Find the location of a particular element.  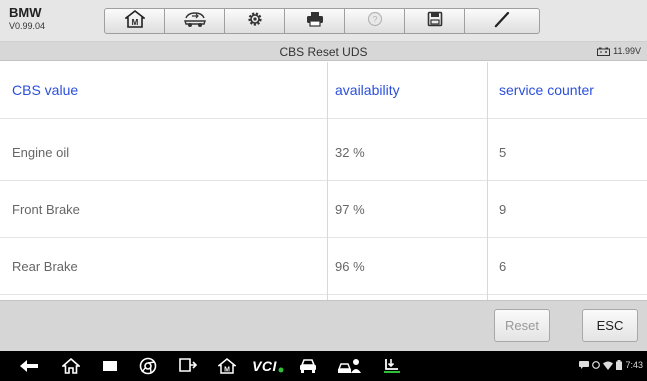

title-bar: CBS Reset UDS 11.99V is located at coordinates (323, 51).